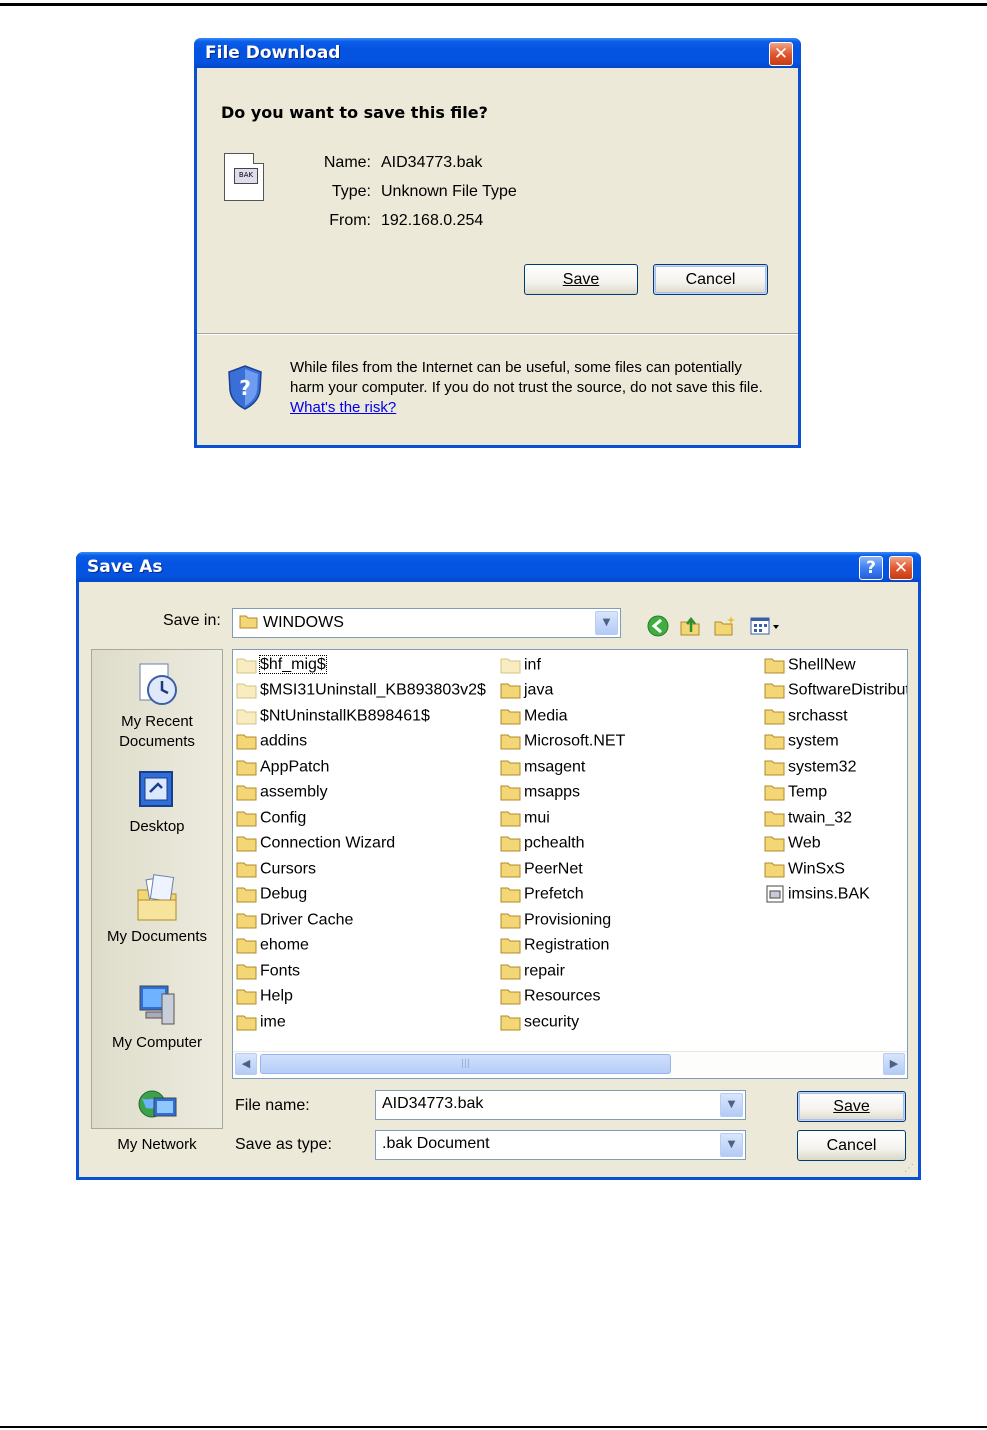 The height and width of the screenshot is (1430, 987). I want to click on list-item: security, so click(539, 1021).